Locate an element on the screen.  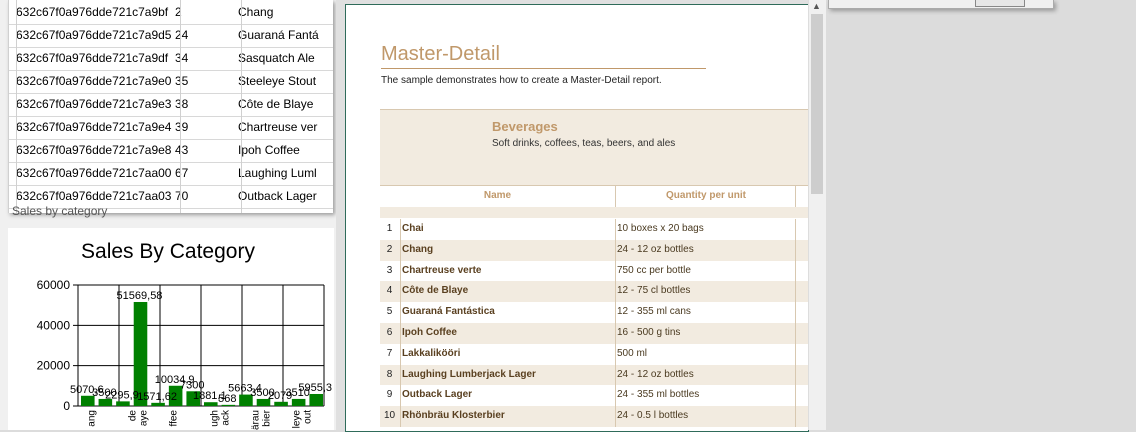
table-row: 632c67f0a976dde721c7a9e4 39 Chartreuse ver is located at coordinates (170, 128).